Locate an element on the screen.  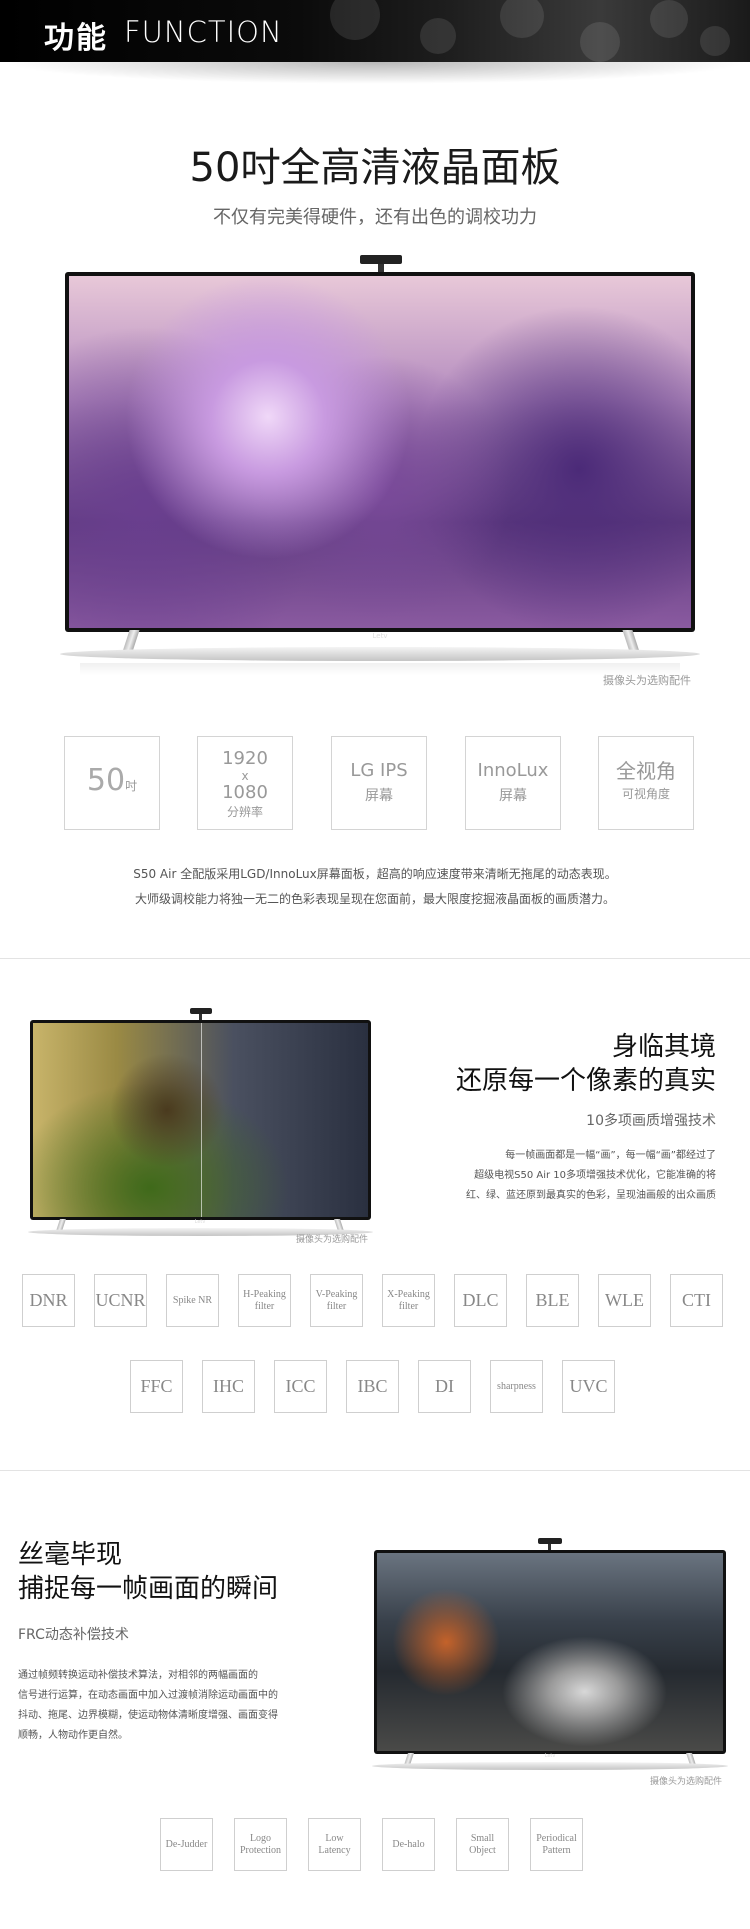
feature-innolux-name: InnoLux is located at coordinates (513, 770).